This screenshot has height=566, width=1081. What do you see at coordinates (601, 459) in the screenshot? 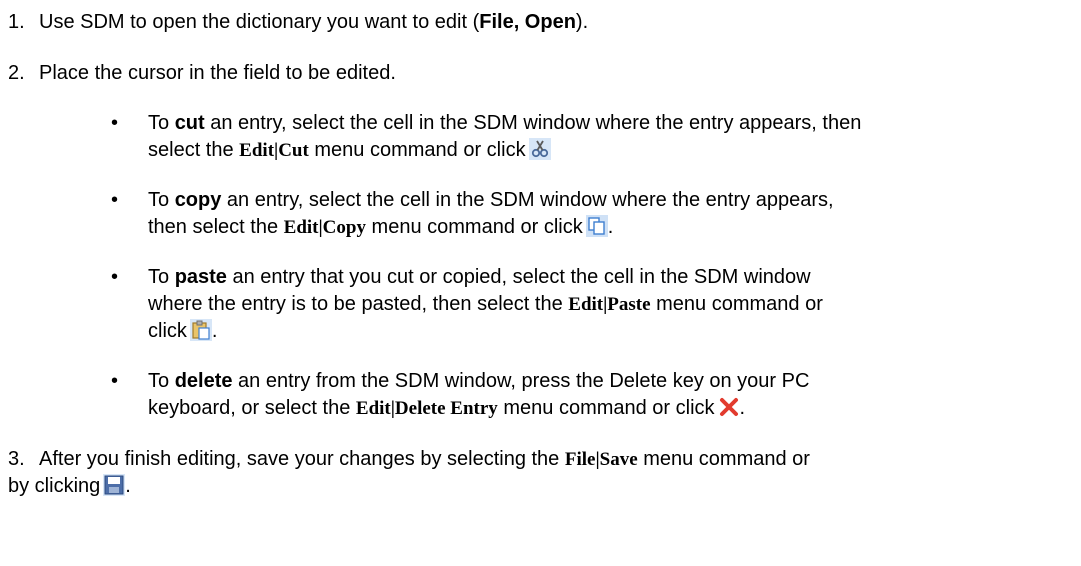
I see `menu-command: File|Save` at bounding box center [601, 459].